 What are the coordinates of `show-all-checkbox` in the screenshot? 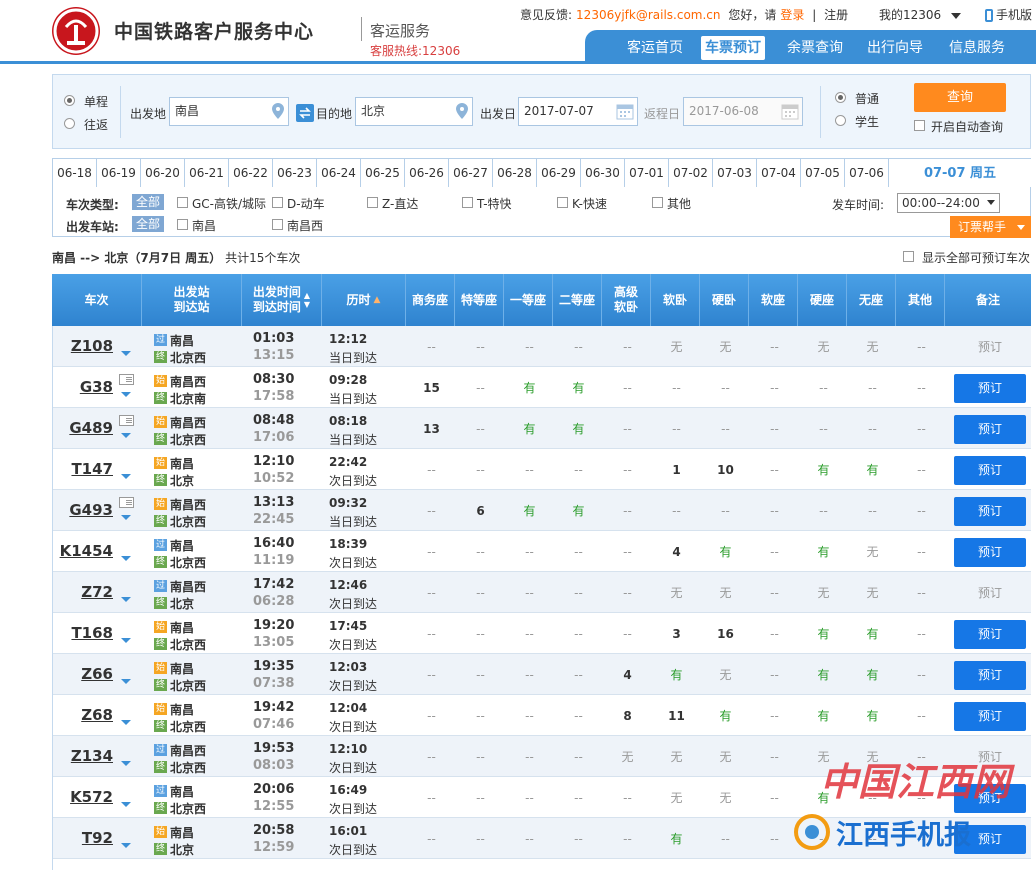 It's located at (908, 256).